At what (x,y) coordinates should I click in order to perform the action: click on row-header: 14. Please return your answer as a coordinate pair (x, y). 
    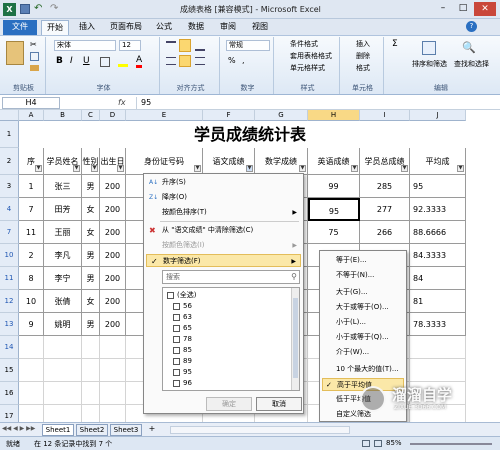
    Looking at the image, I should click on (9, 347).